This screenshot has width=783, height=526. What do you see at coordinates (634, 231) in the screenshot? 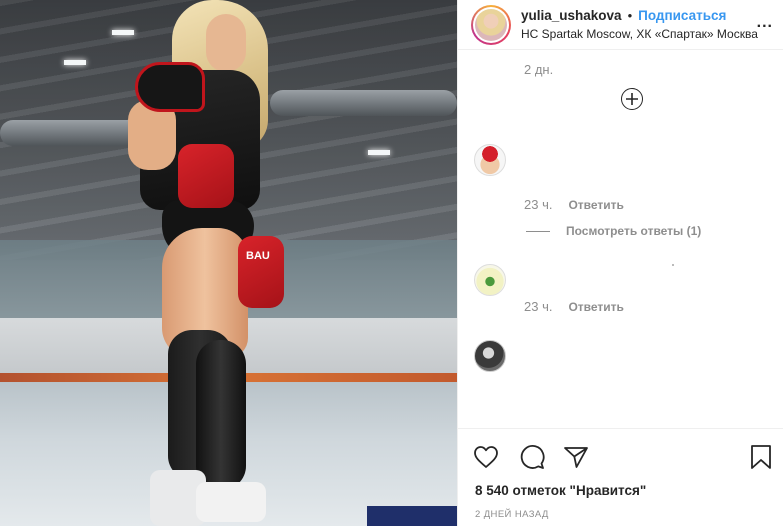
I see `view-replies-label: Посмотреть ответы (1)` at bounding box center [634, 231].